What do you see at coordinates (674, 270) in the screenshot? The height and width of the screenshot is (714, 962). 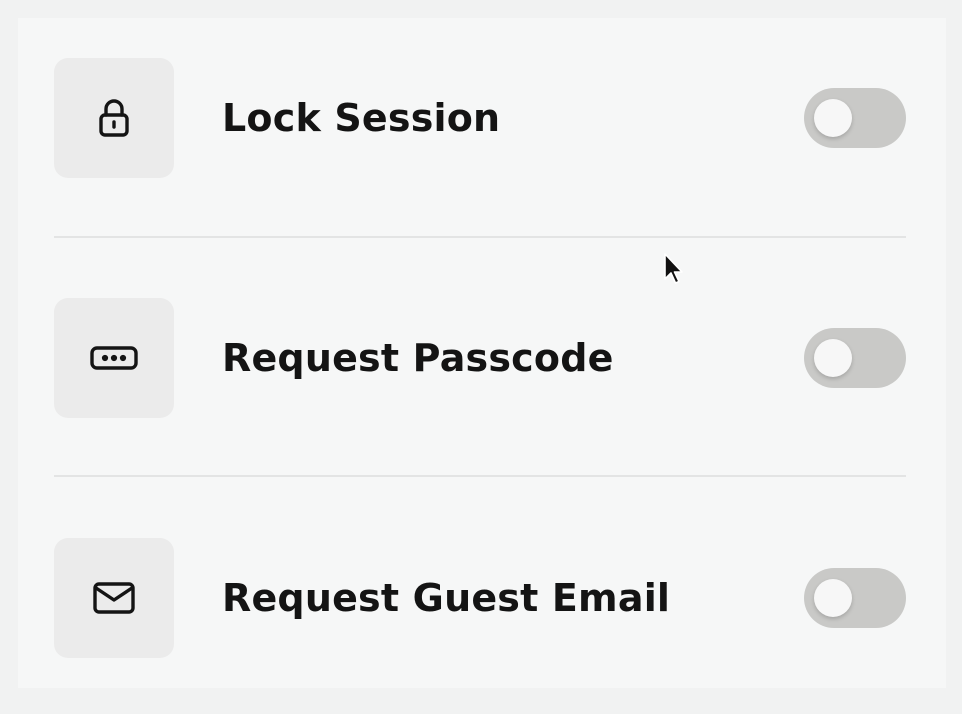 I see `mouse-cursor-icon` at bounding box center [674, 270].